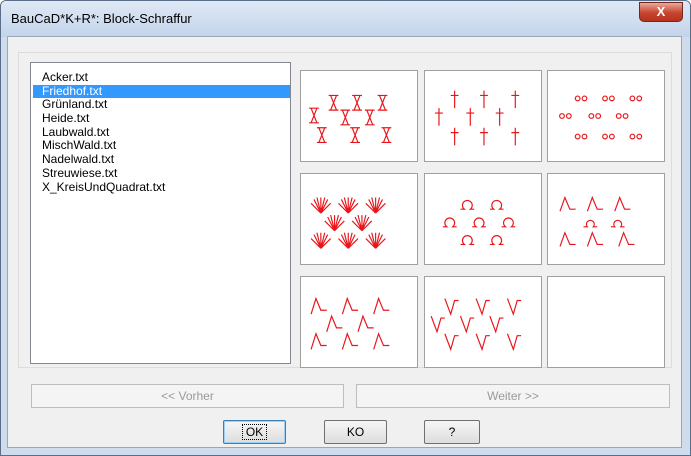 Image resolution: width=691 pixels, height=456 pixels. What do you see at coordinates (477, 118) in the screenshot?
I see `crosses-icon` at bounding box center [477, 118].